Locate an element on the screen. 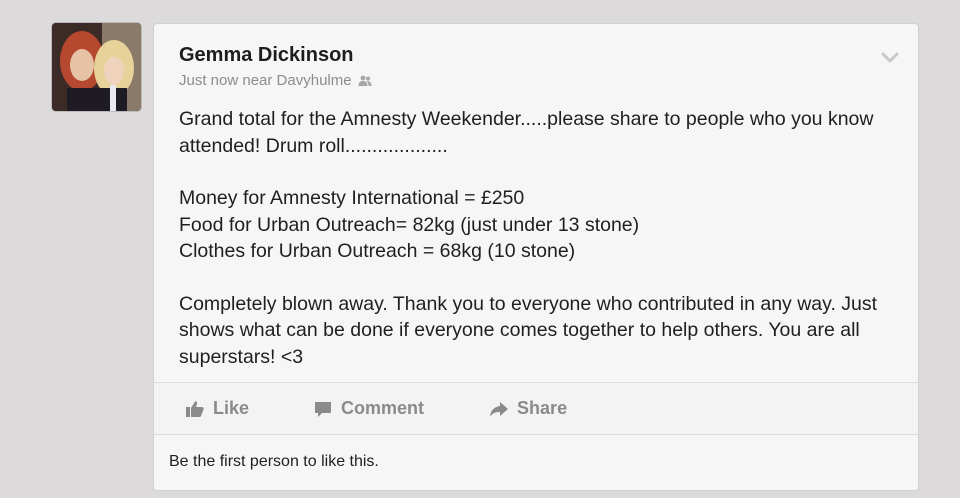 Image resolution: width=960 pixels, height=498 pixels. share-label: Share is located at coordinates (542, 408).